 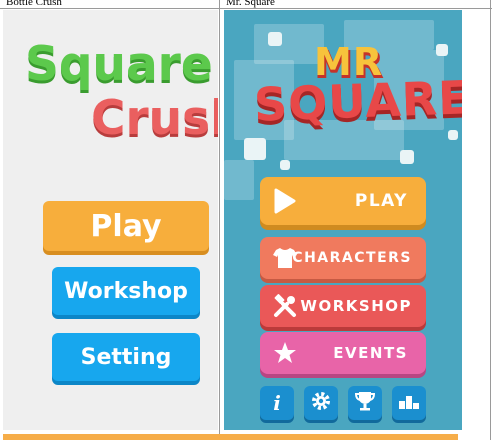 I want to click on info-icon: i, so click(x=277, y=403).